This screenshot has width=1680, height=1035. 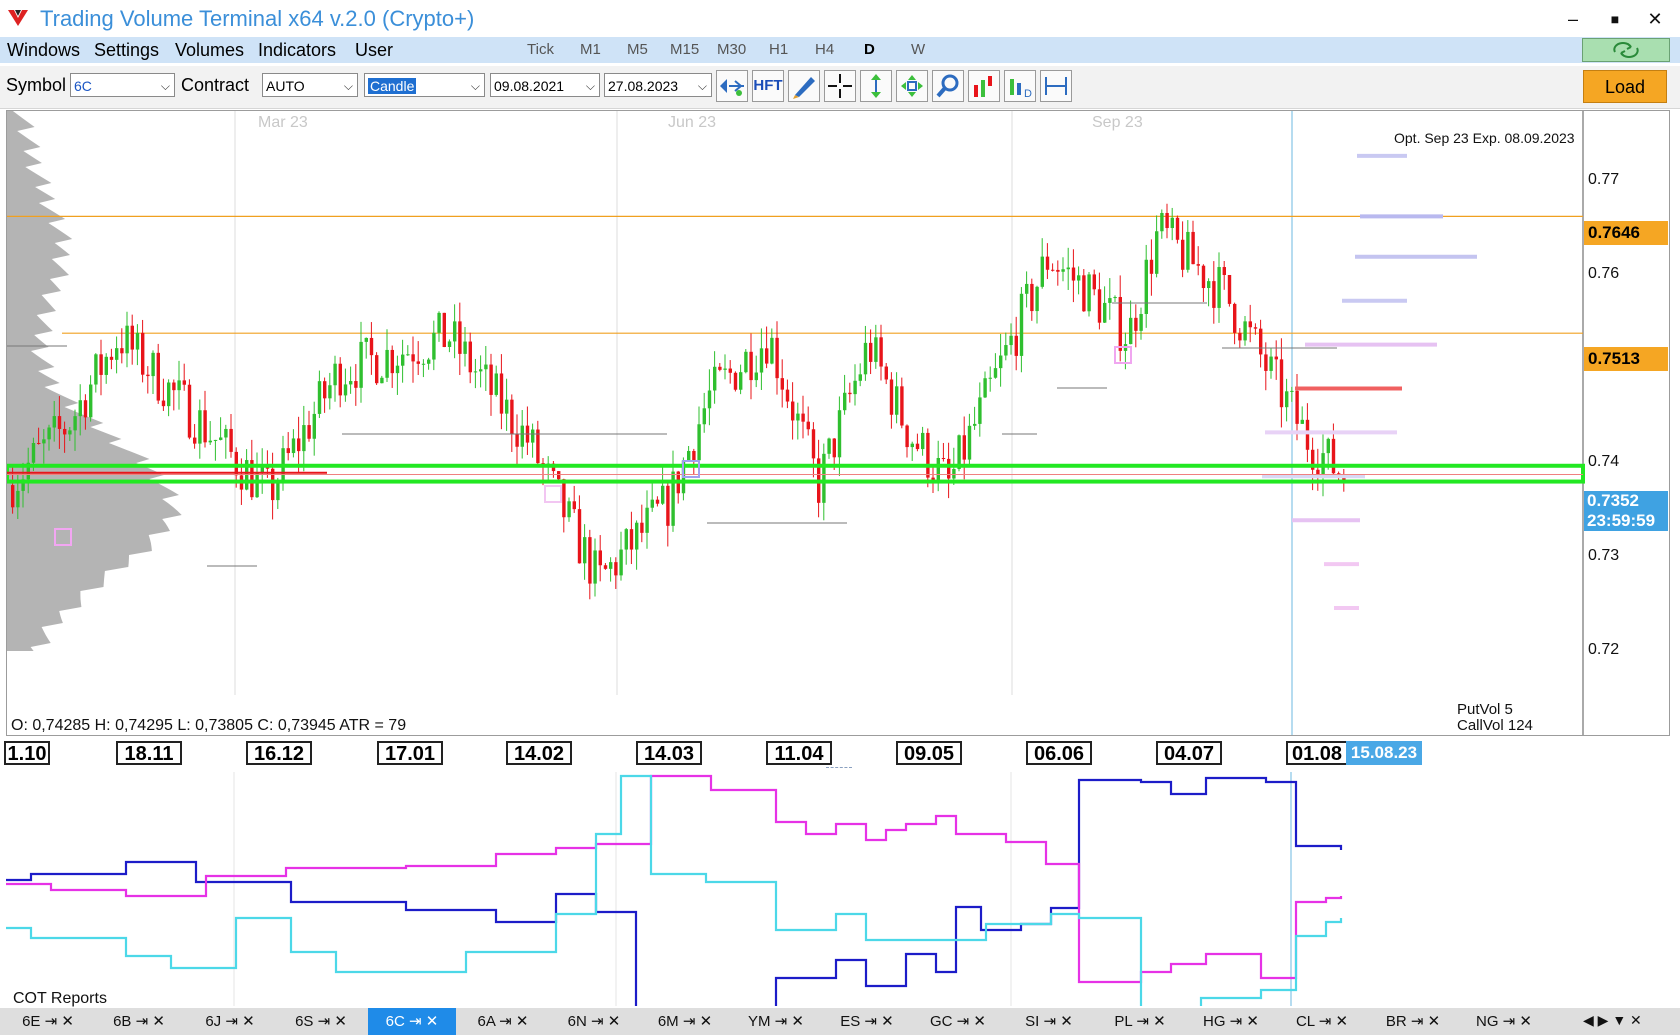 I want to click on delta-icon: D, so click(x=1021, y=89).